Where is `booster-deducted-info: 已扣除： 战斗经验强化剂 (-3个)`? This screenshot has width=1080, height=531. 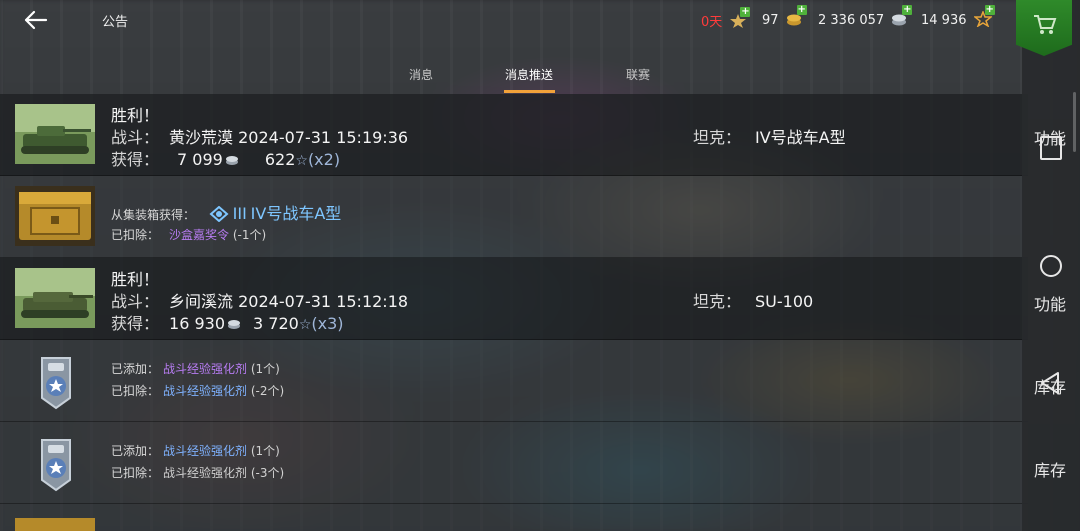 booster-deducted-info: 已扣除： 战斗经验强化剂 (-3个) is located at coordinates (197, 472).